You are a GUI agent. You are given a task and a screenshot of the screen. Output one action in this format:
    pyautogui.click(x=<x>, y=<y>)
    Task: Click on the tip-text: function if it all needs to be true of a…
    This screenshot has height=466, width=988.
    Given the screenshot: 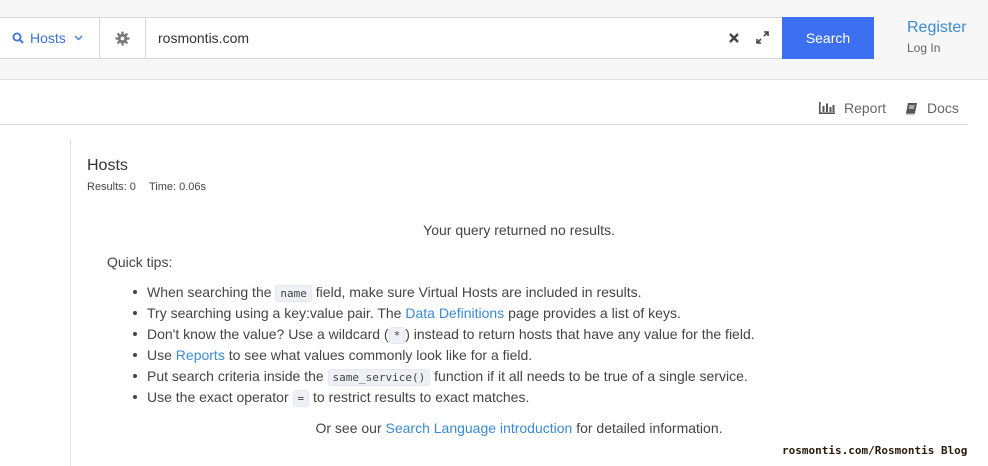 What is the action you would take?
    pyautogui.click(x=589, y=376)
    